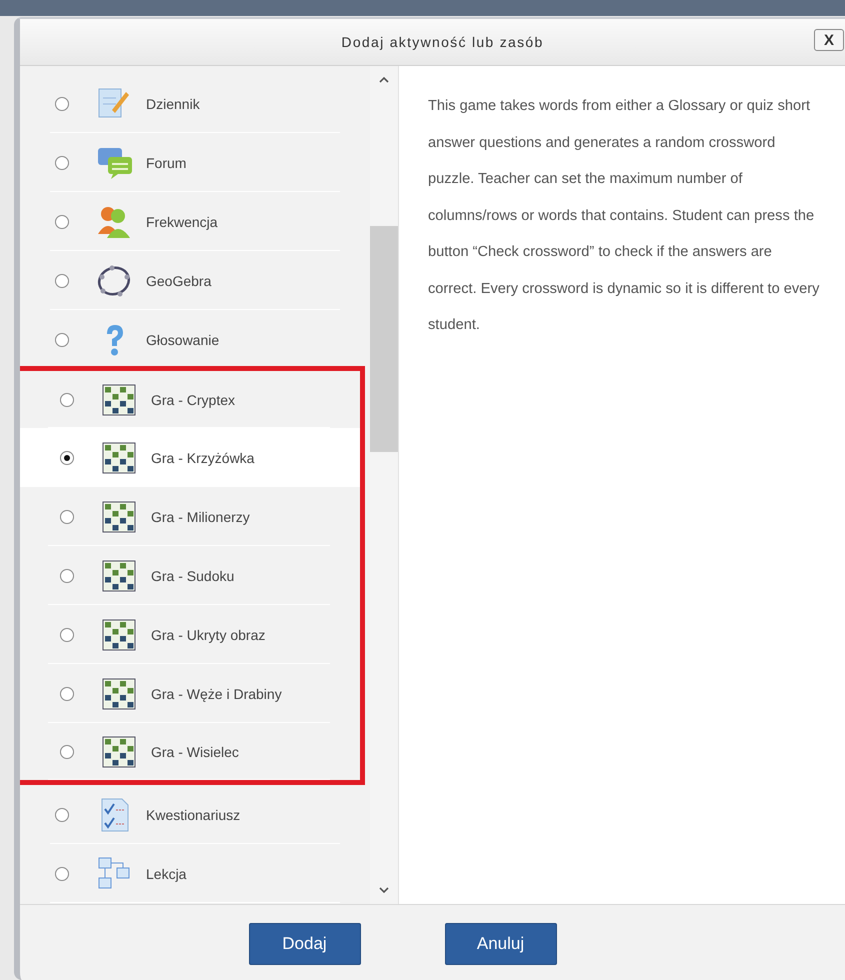 The image size is (845, 980). I want to click on activity-item: Frekwencja, so click(195, 221).